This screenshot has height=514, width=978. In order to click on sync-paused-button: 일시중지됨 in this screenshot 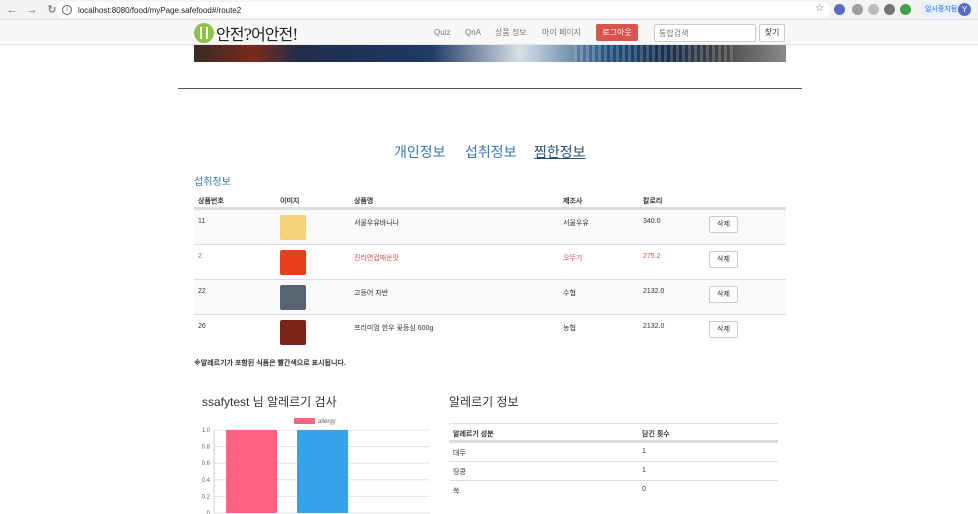, I will do `click(941, 10)`.